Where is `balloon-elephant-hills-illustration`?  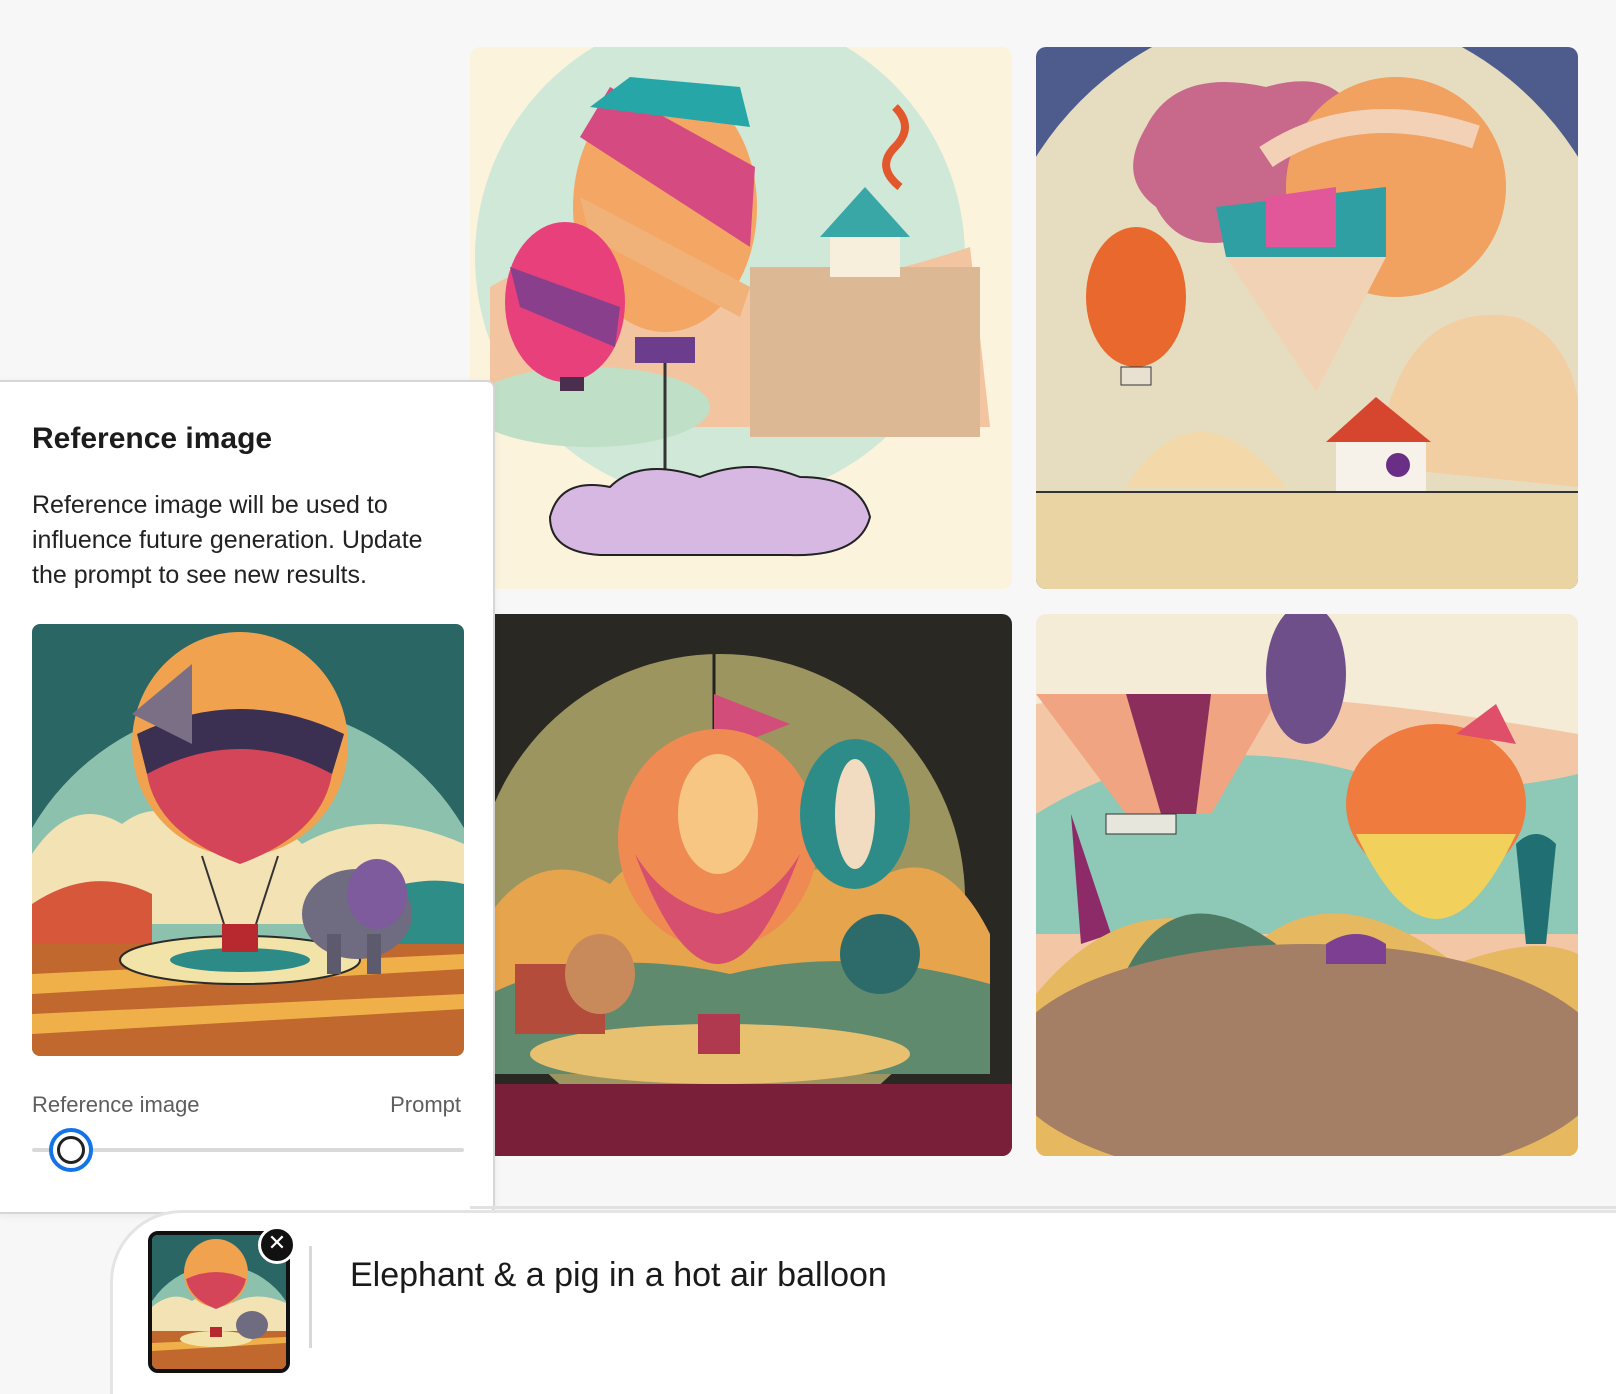
balloon-elephant-hills-illustration is located at coordinates (1307, 885).